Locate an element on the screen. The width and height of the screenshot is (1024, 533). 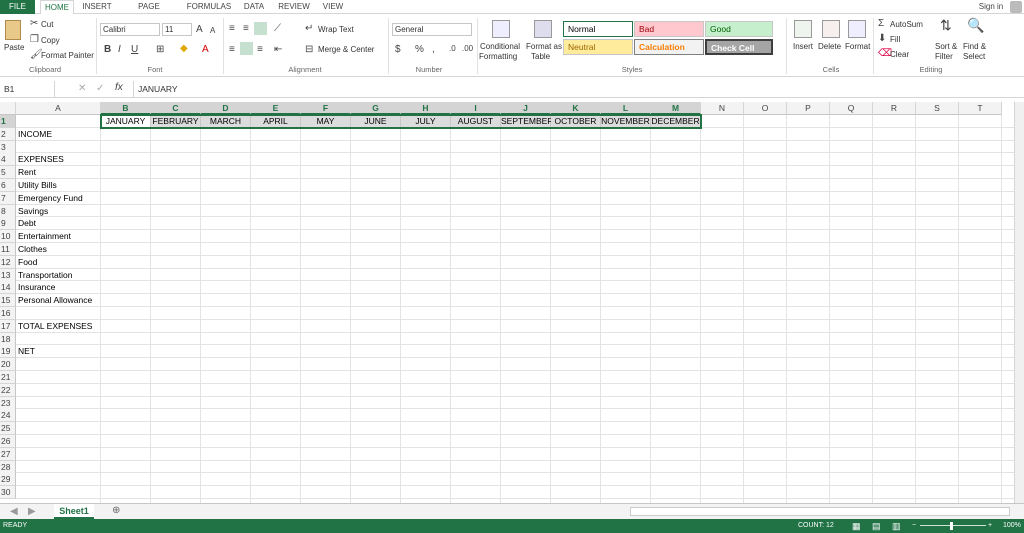
format-as-table-icon is located at coordinates (543, 29).